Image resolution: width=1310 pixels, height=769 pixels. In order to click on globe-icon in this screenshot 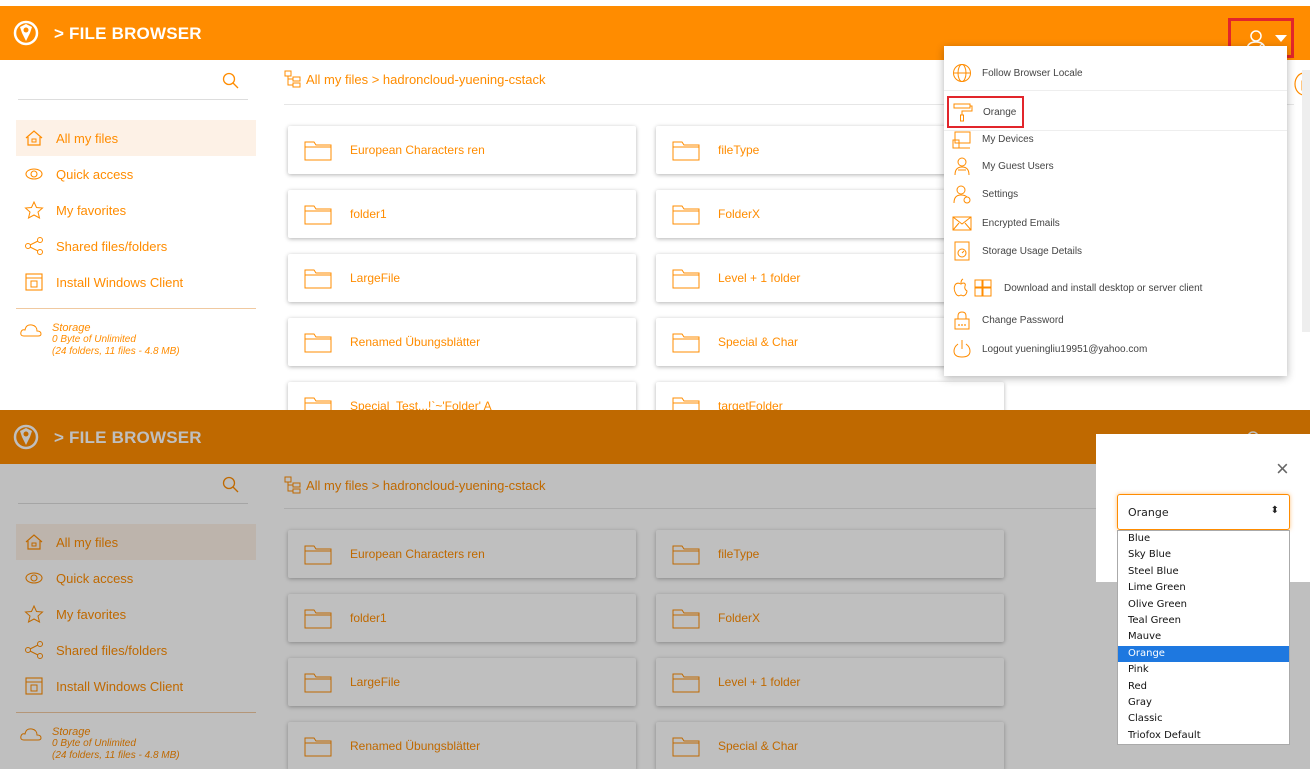, I will do `click(962, 73)`.